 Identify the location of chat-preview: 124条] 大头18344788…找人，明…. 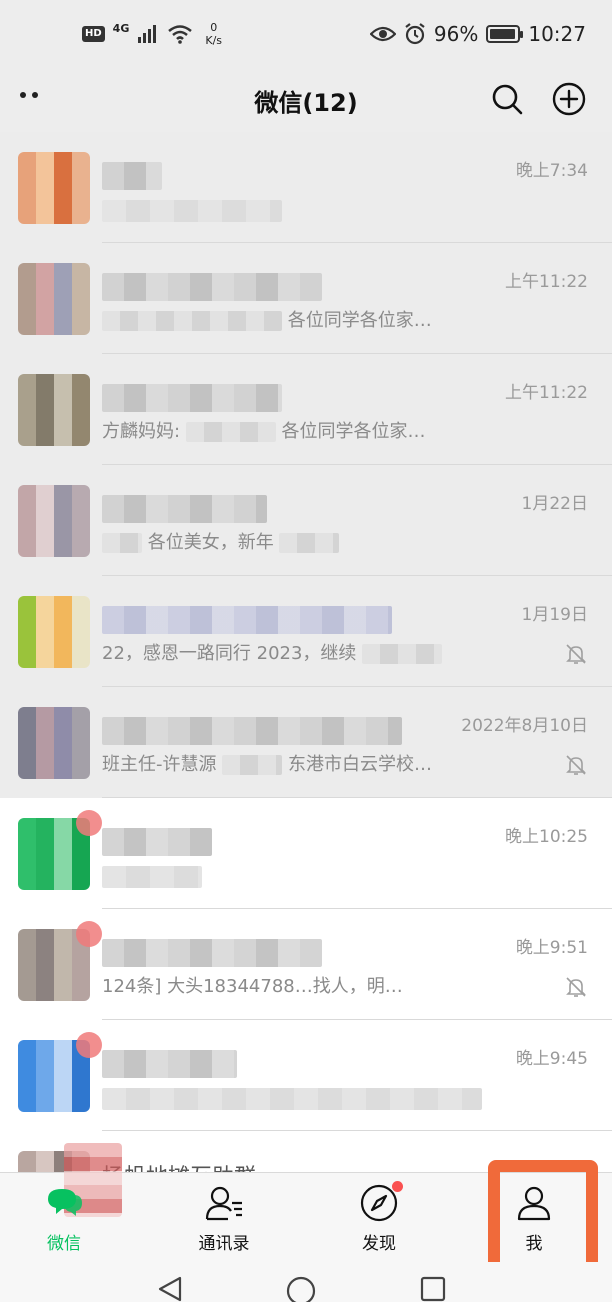
(252, 986).